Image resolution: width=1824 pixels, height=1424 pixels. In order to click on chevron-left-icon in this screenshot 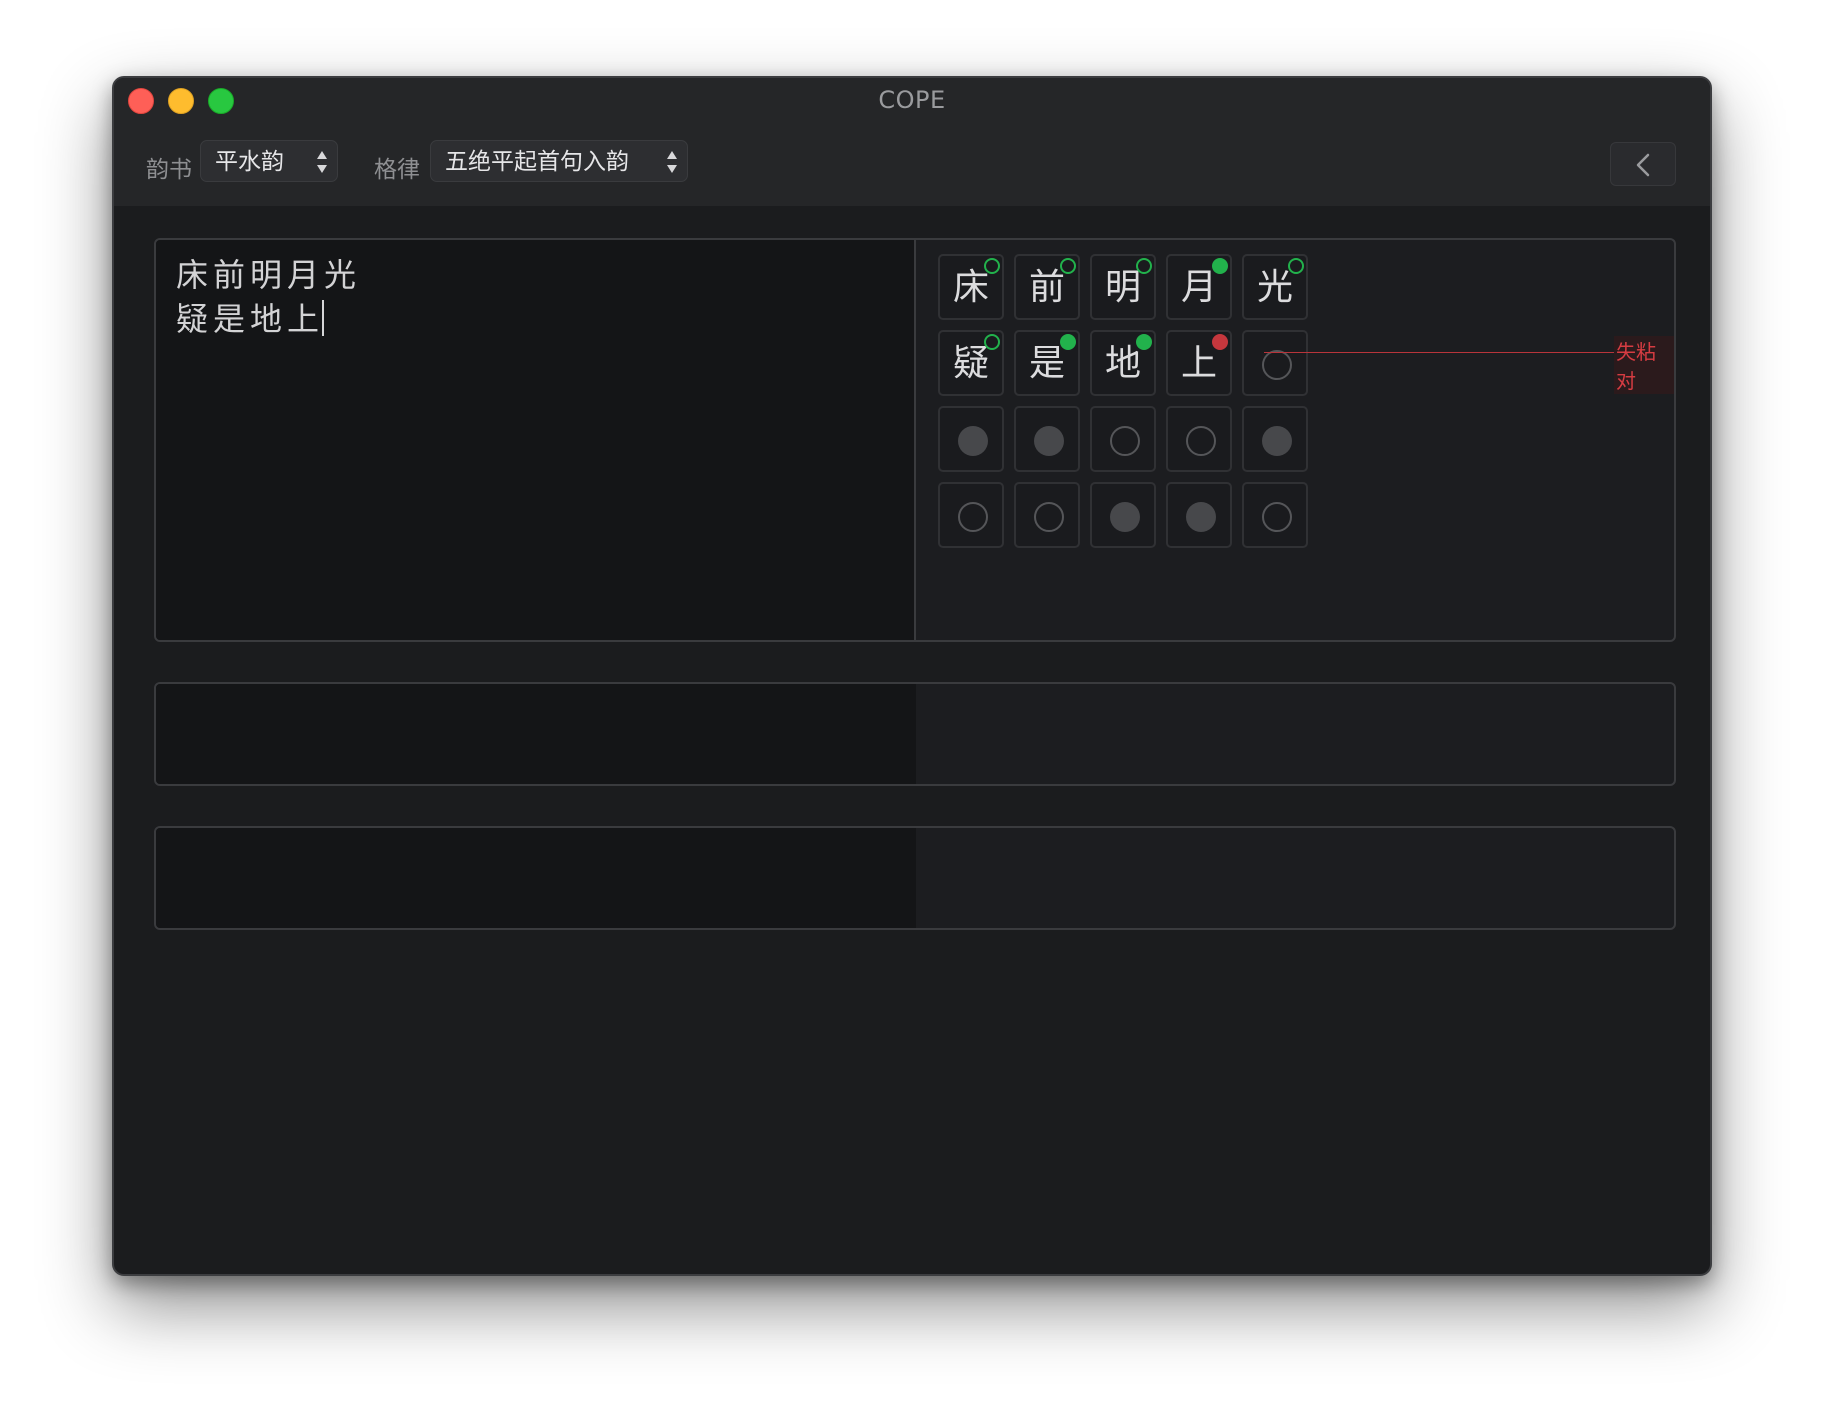, I will do `click(1643, 165)`.